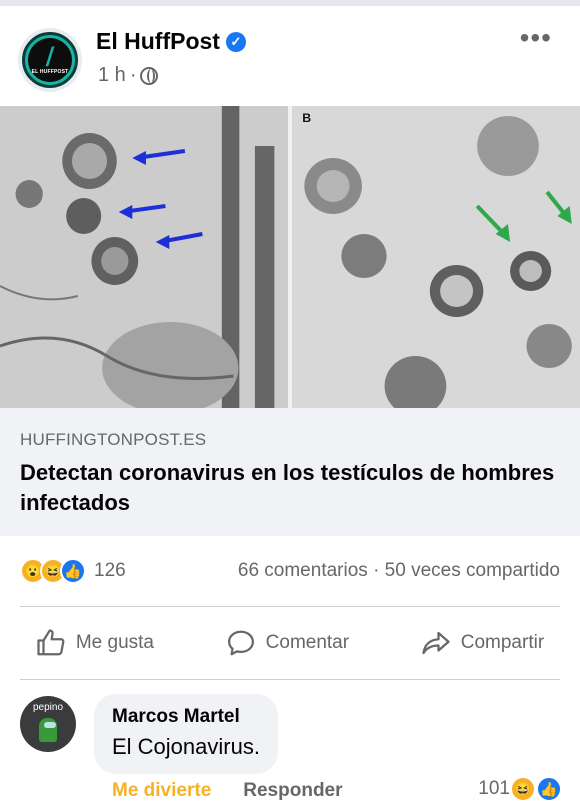  I want to click on share-arrow-icon, so click(436, 643).